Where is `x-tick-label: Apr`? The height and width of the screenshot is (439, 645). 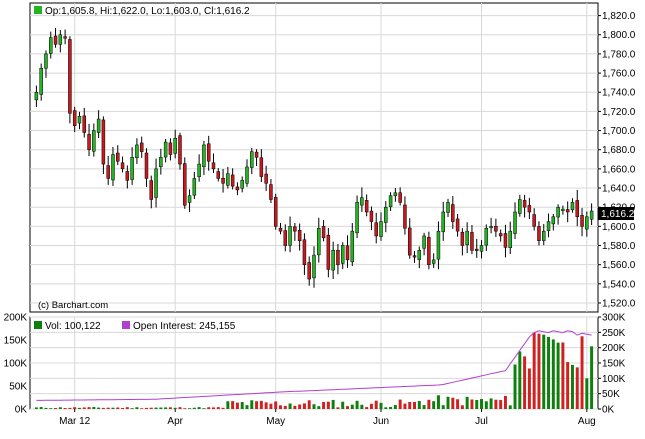
x-tick-label: Apr is located at coordinates (175, 421).